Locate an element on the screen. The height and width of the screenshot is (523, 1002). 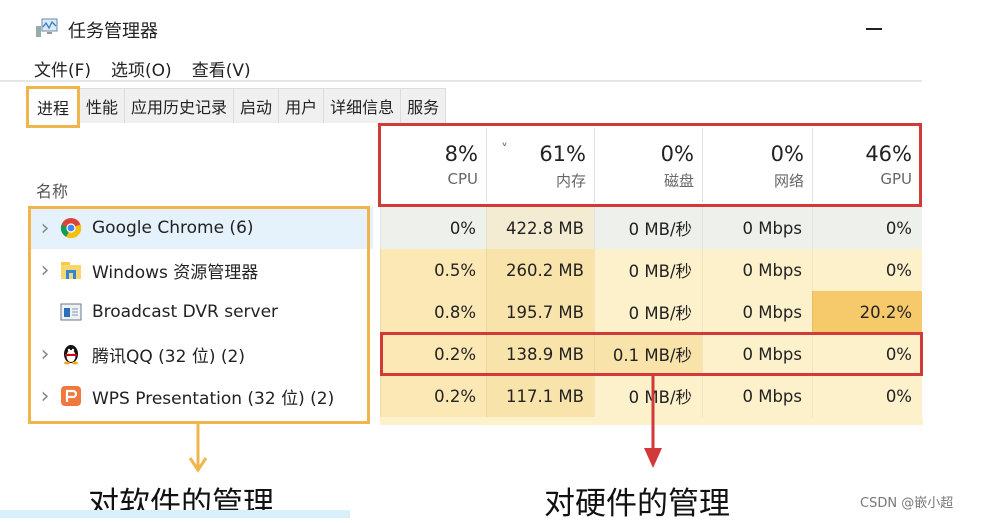
hardware-header-highlight is located at coordinates (650, 165).